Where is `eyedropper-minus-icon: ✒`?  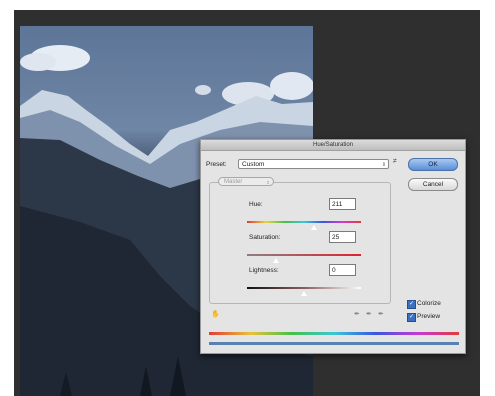 eyedropper-minus-icon: ✒ is located at coordinates (381, 314).